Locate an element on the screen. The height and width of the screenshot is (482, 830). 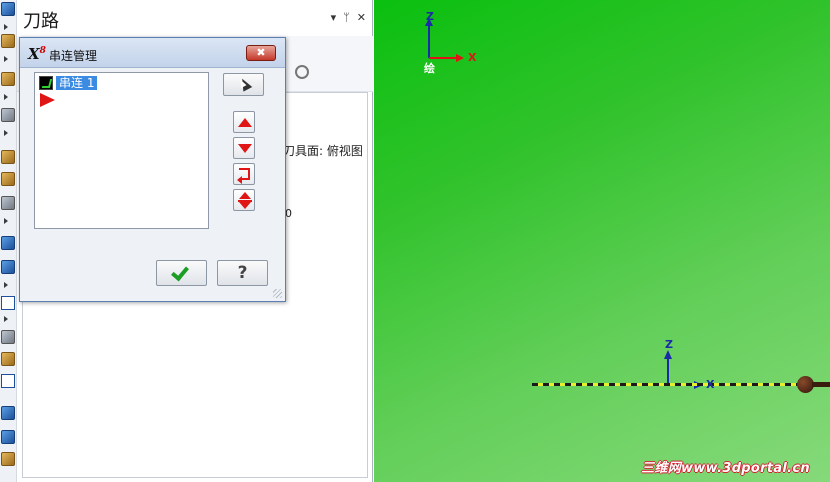
panel-close-icon: ✕ is located at coordinates (361, 17).